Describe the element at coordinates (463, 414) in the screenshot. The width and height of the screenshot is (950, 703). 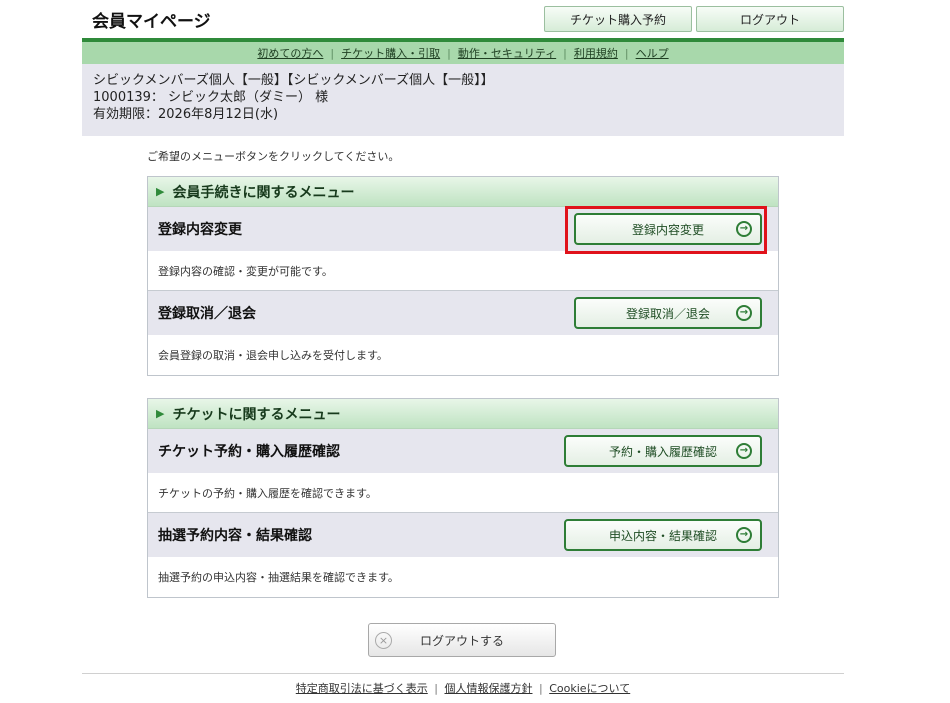
I see `section-heading: ▶ チケットに関するメニュー` at that location.